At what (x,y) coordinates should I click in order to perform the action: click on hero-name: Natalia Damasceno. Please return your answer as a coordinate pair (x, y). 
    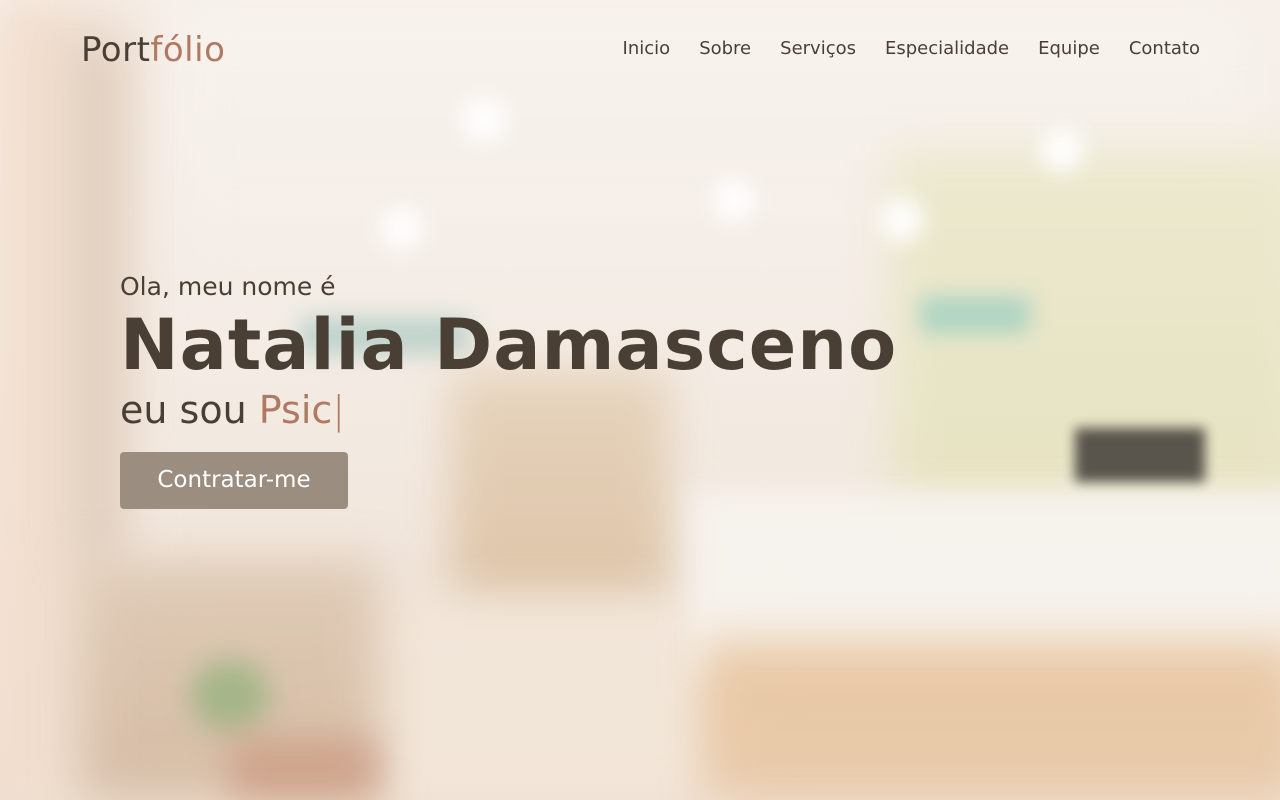
    Looking at the image, I should click on (509, 345).